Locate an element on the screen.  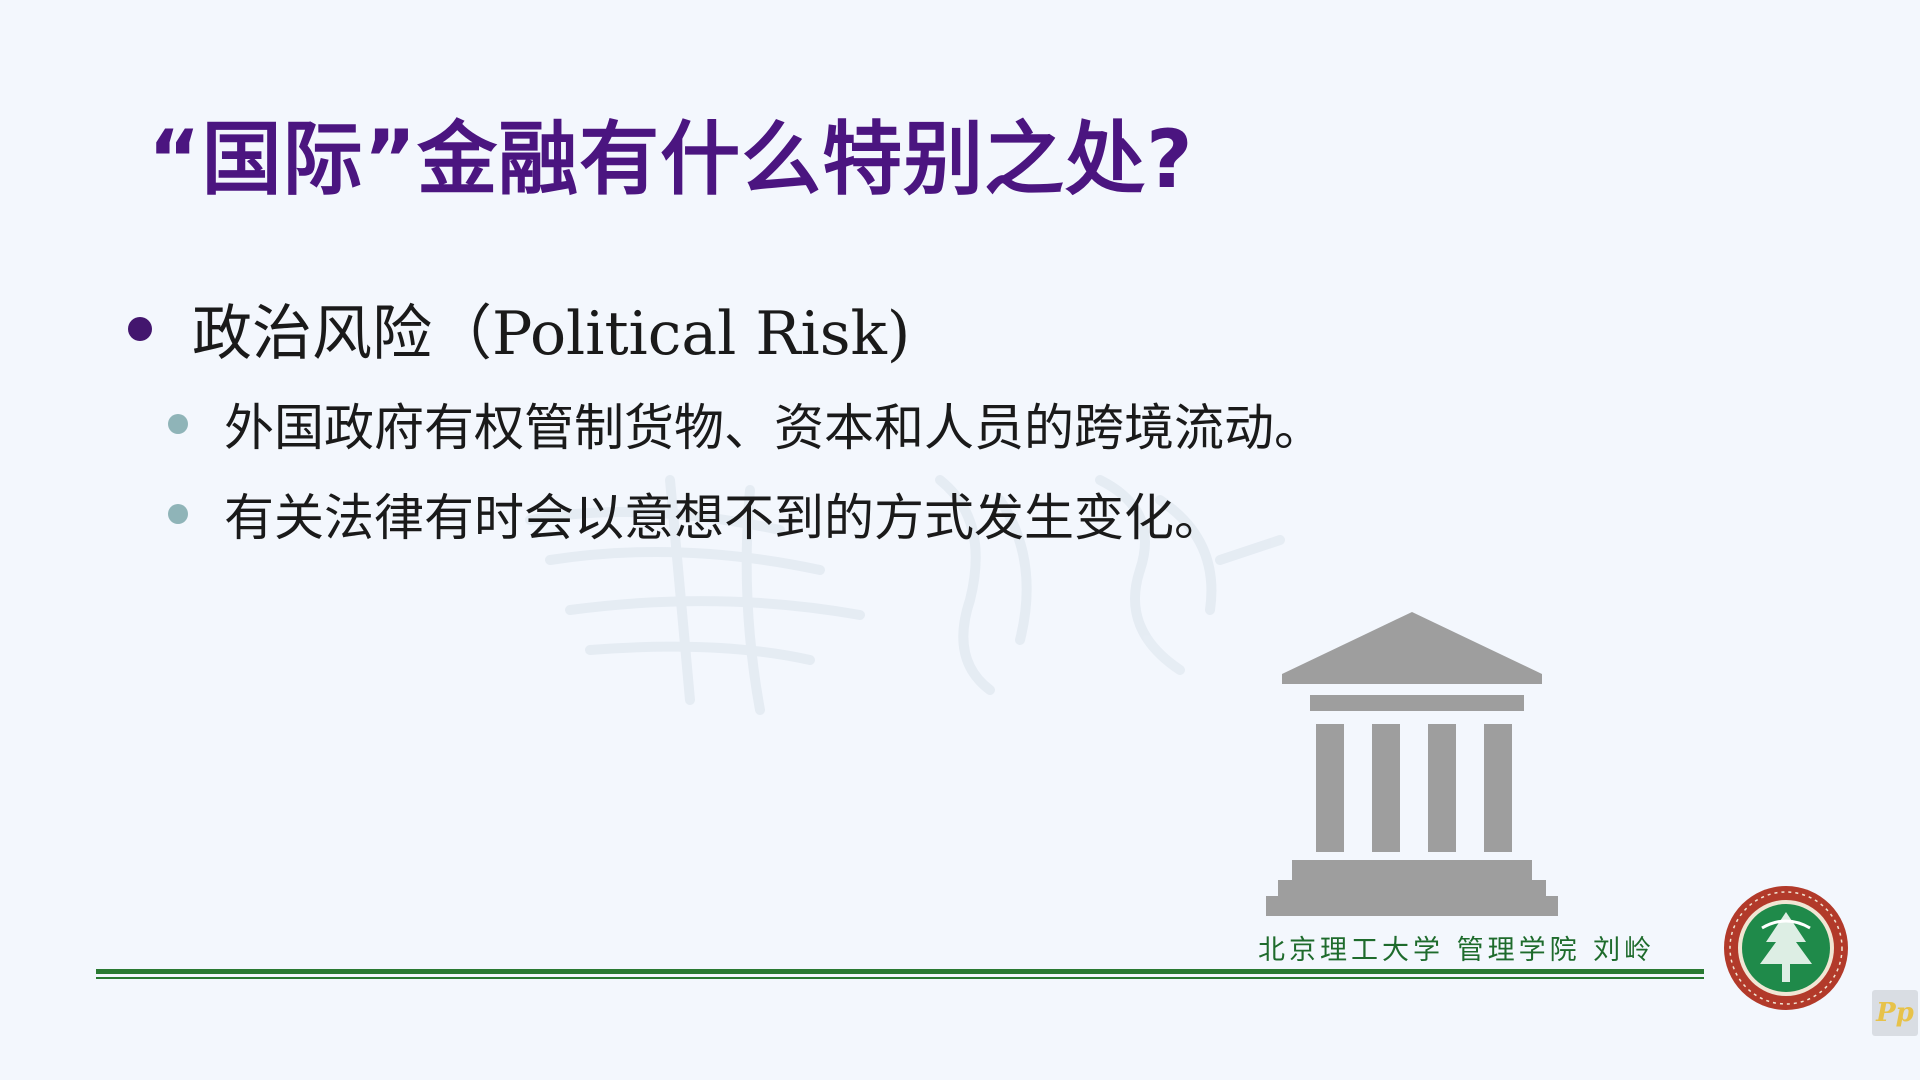
footer-divider-thin is located at coordinates (900, 978).